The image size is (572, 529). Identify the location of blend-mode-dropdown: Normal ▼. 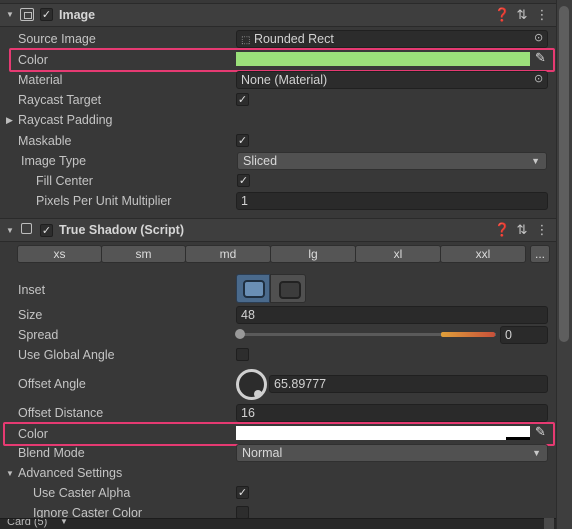
(392, 453).